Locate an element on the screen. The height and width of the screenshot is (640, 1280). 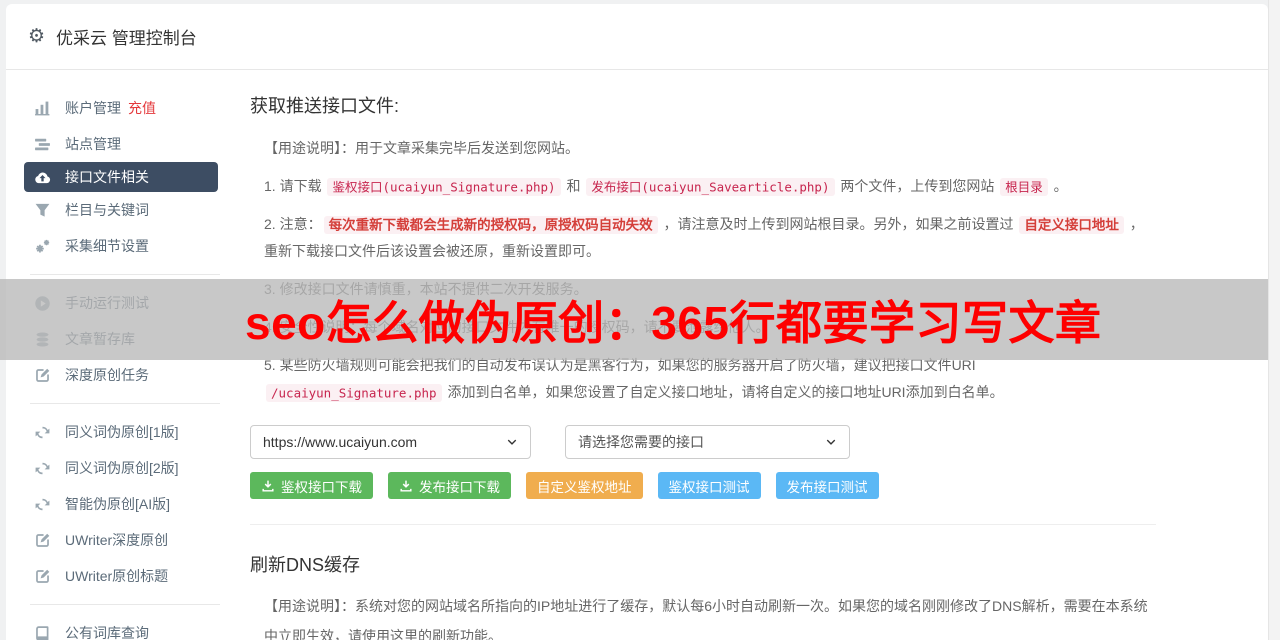
auth-interface-download-button: 鉴权接口下载 is located at coordinates (311, 485).